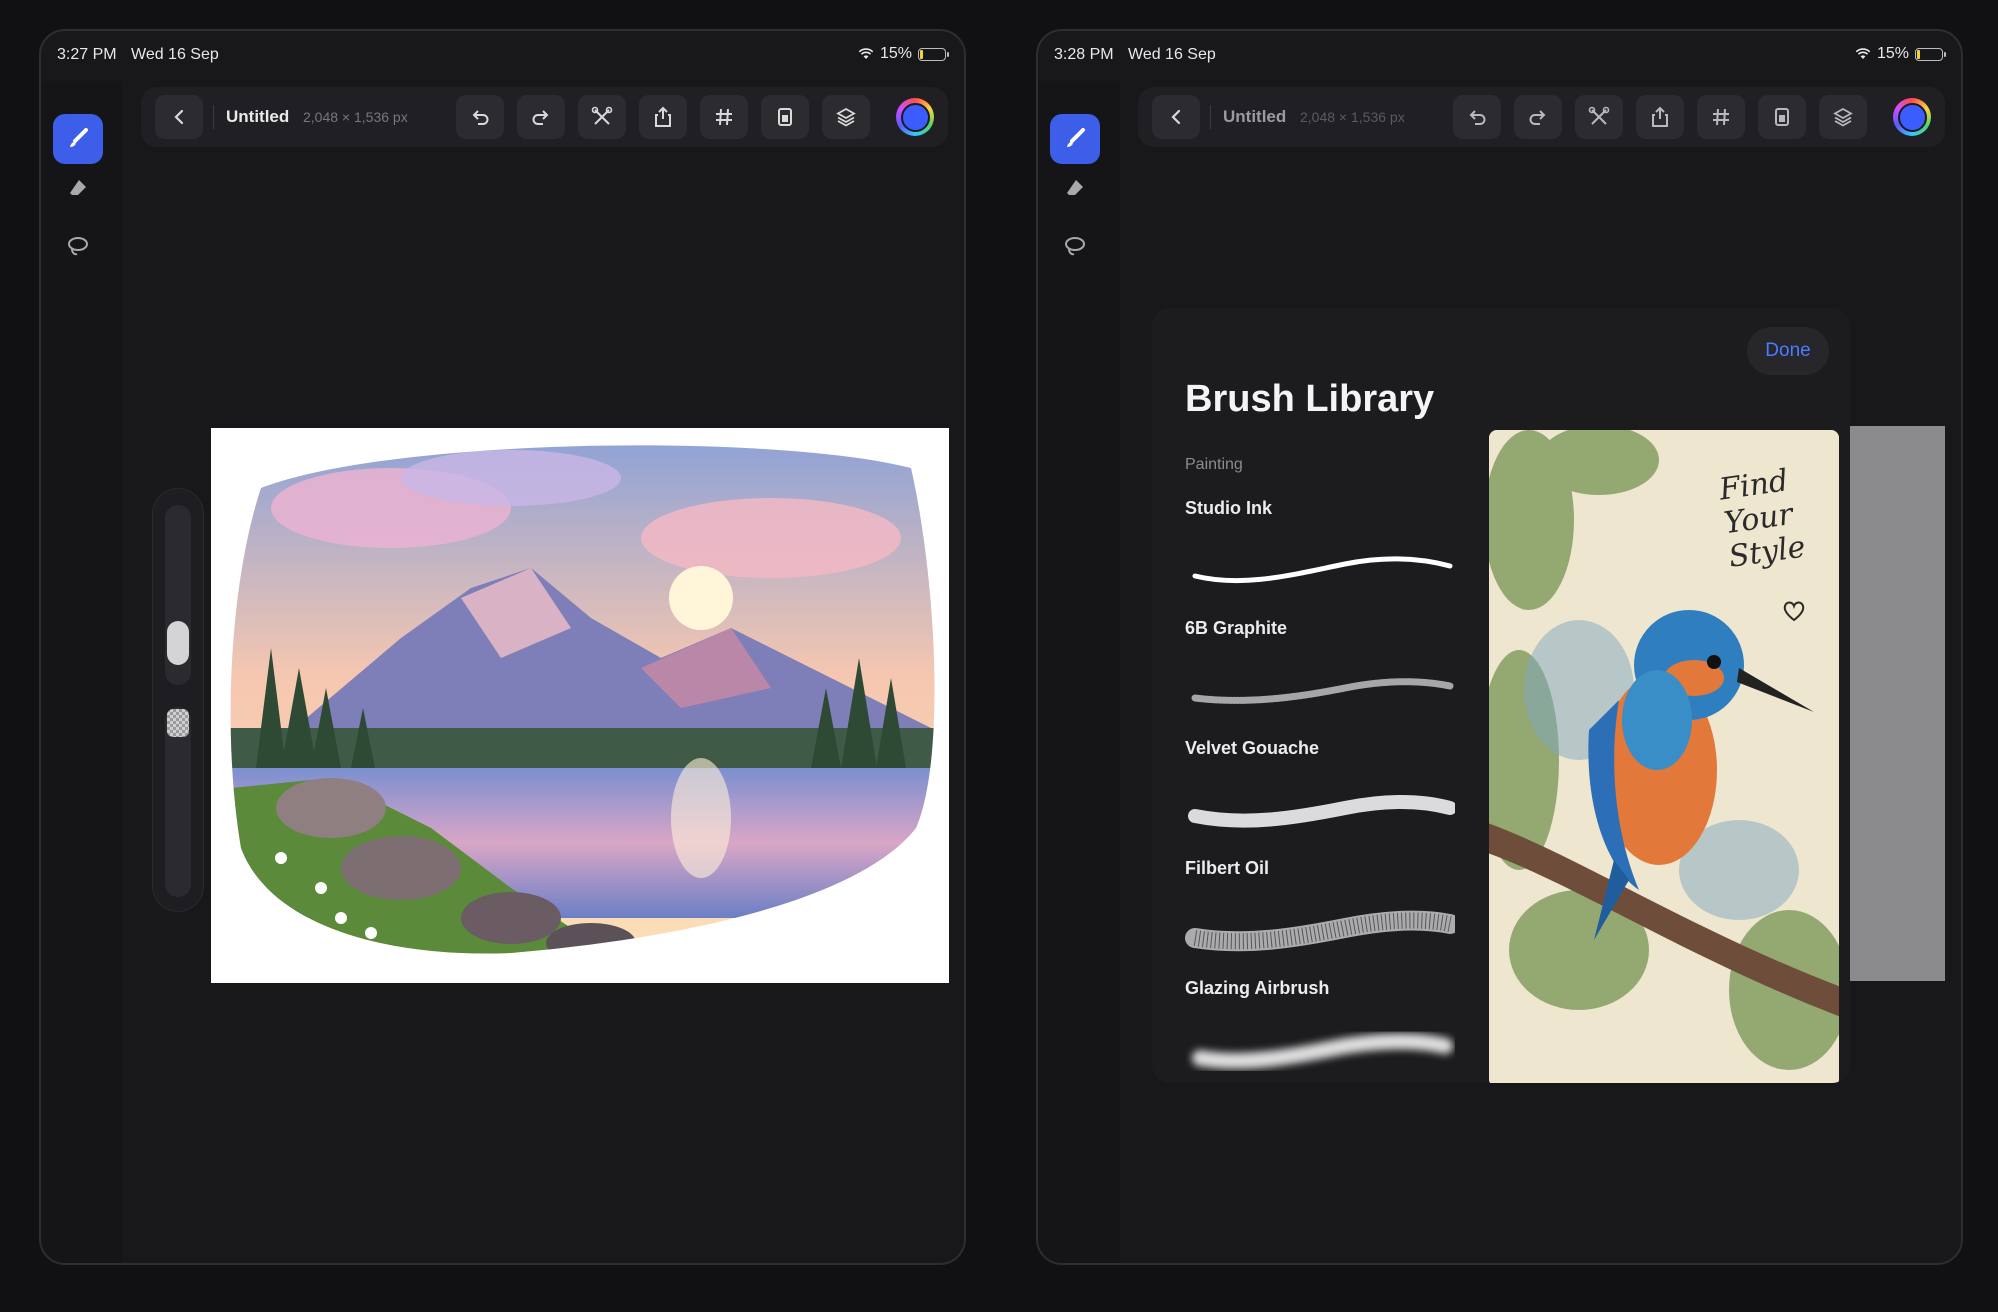 The width and height of the screenshot is (1998, 1312). I want to click on brush-name: Glazing Airbrush, so click(1257, 988).